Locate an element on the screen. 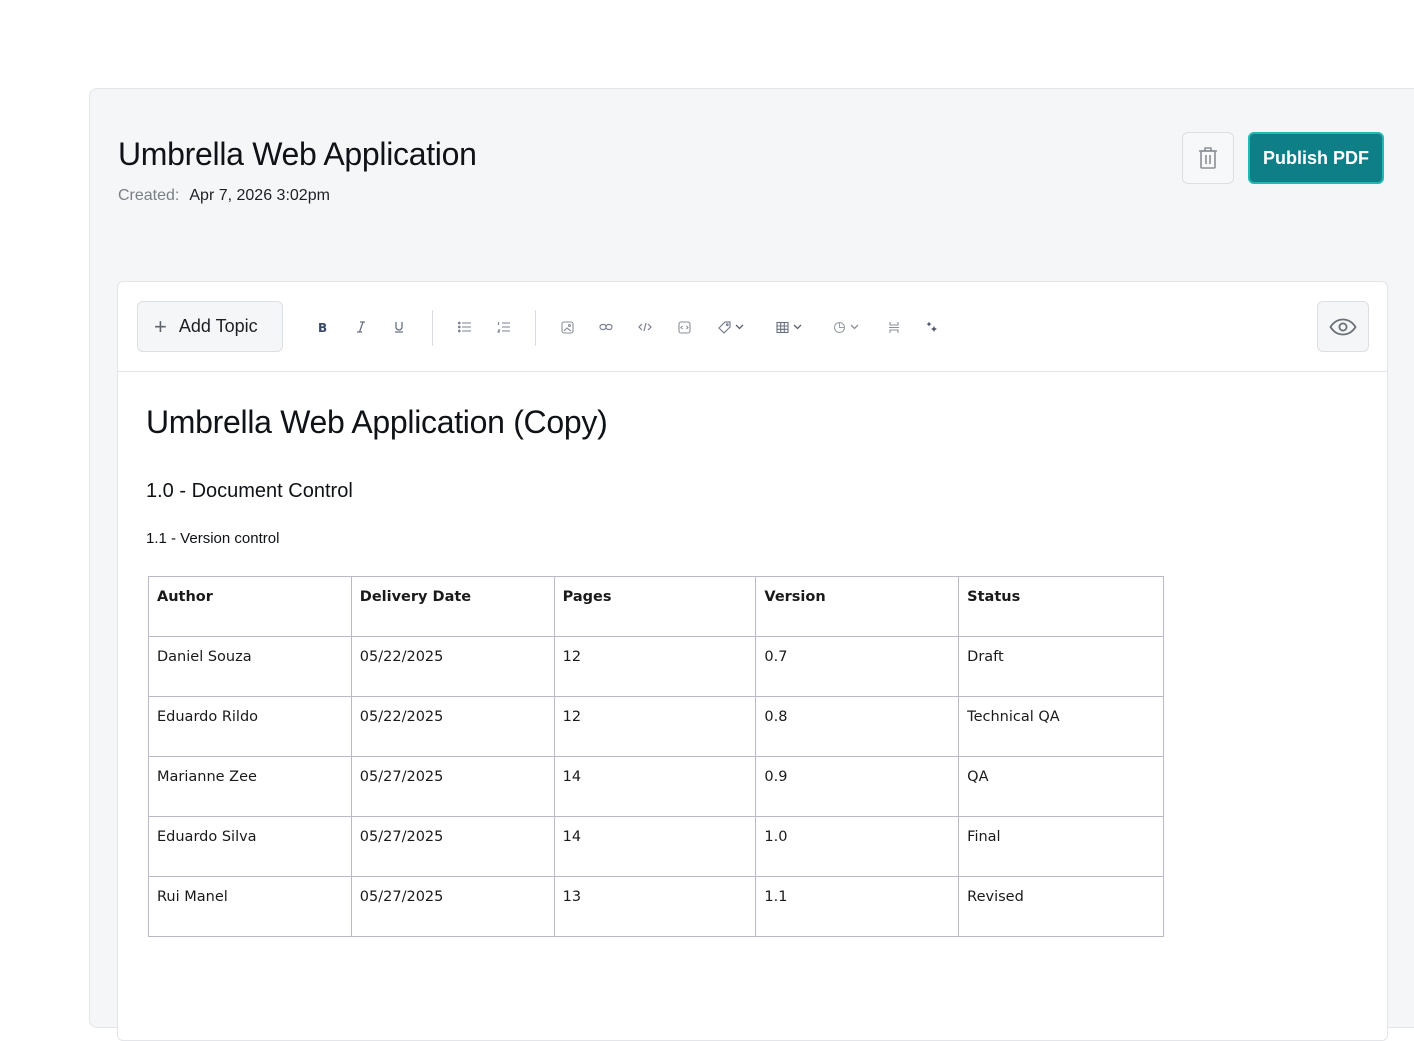 This screenshot has width=1414, height=1041. column-header-pages: Pages is located at coordinates (655, 606).